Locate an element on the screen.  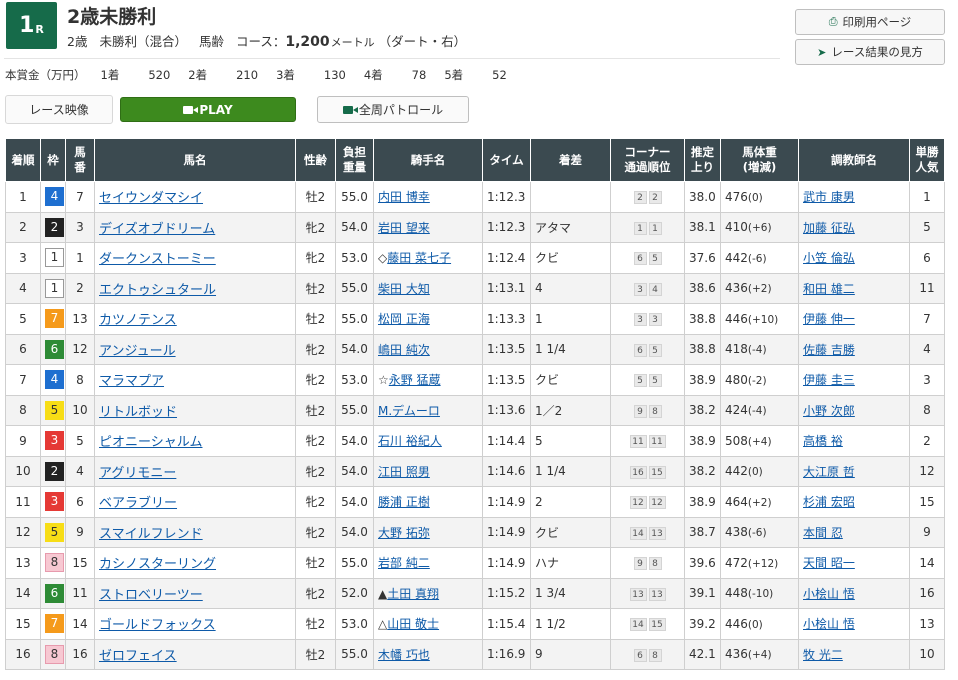
body-weight: 438 is located at coordinates (736, 532).